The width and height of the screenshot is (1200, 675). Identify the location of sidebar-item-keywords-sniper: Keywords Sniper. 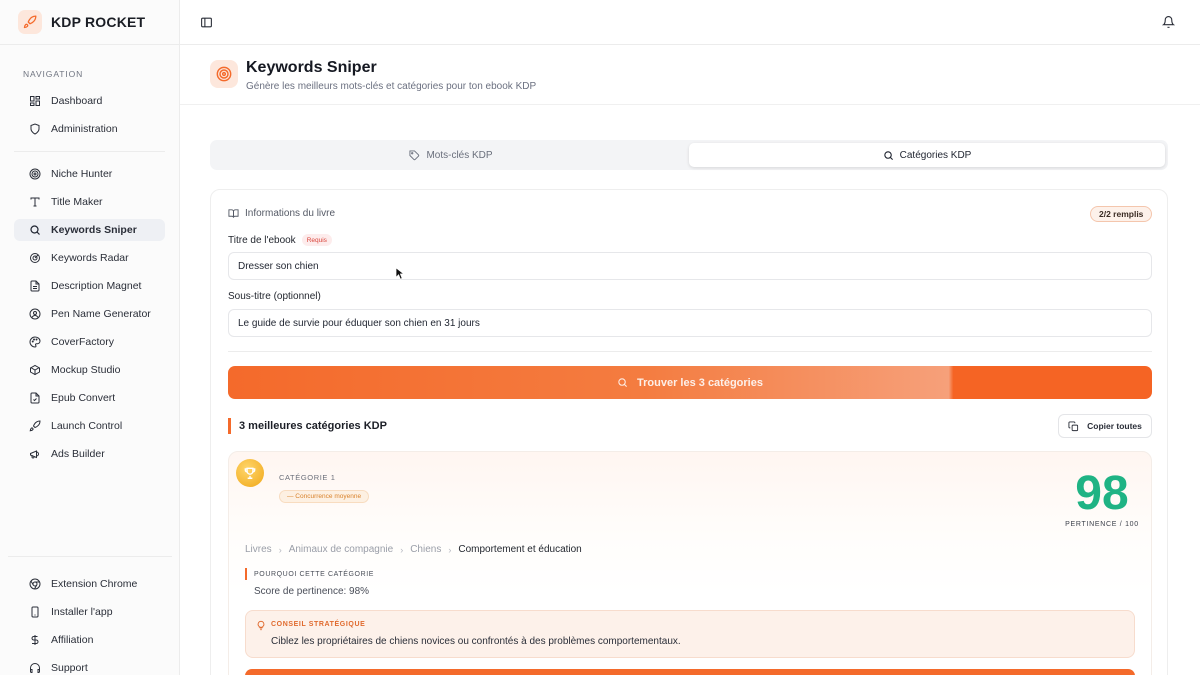
(89, 230).